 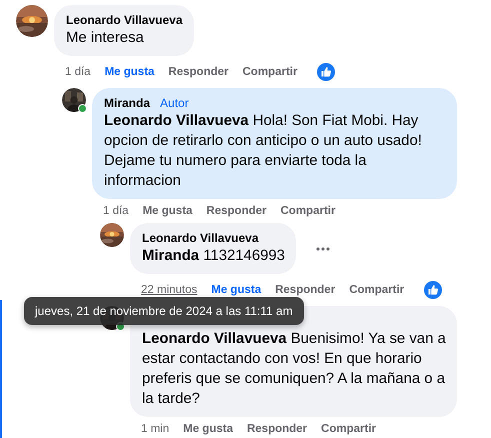 What do you see at coordinates (213, 256) in the screenshot?
I see `comment-text: Miranda 1132146993` at bounding box center [213, 256].